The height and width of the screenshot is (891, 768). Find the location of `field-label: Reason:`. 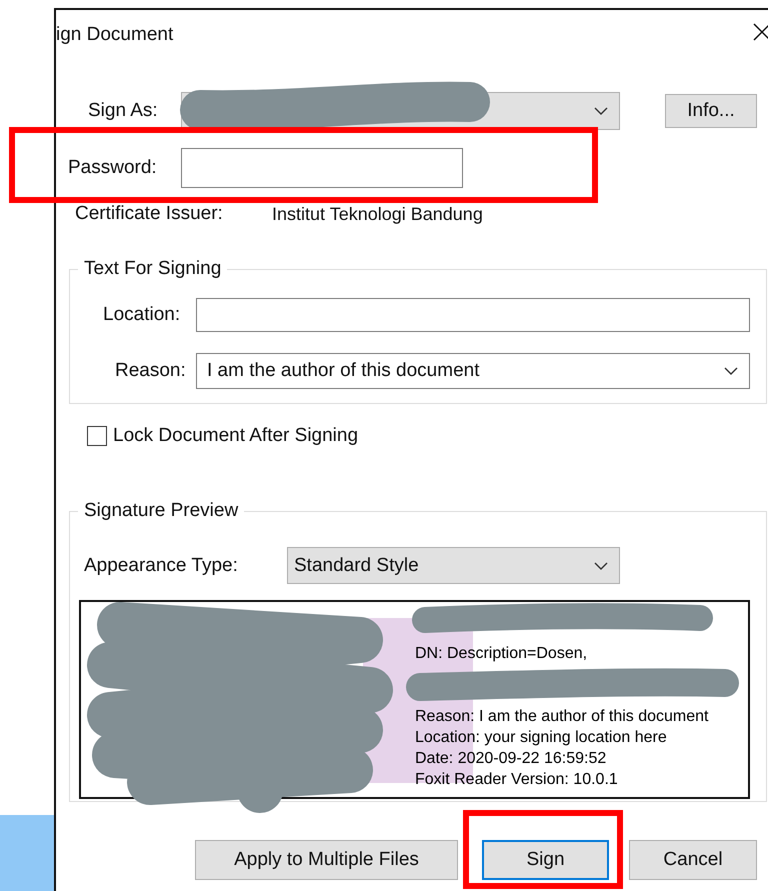

field-label: Reason: is located at coordinates (151, 371).